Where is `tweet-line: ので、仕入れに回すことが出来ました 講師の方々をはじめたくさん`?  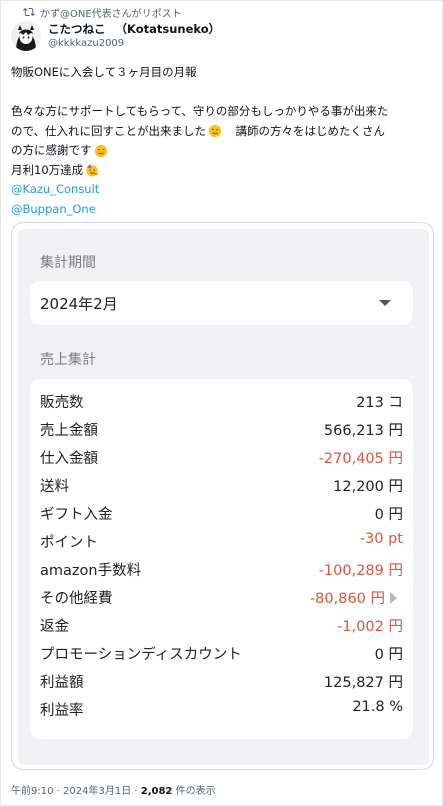 tweet-line: ので、仕入れに回すことが出来ました 講師の方々をはじめたくさん is located at coordinates (223, 132).